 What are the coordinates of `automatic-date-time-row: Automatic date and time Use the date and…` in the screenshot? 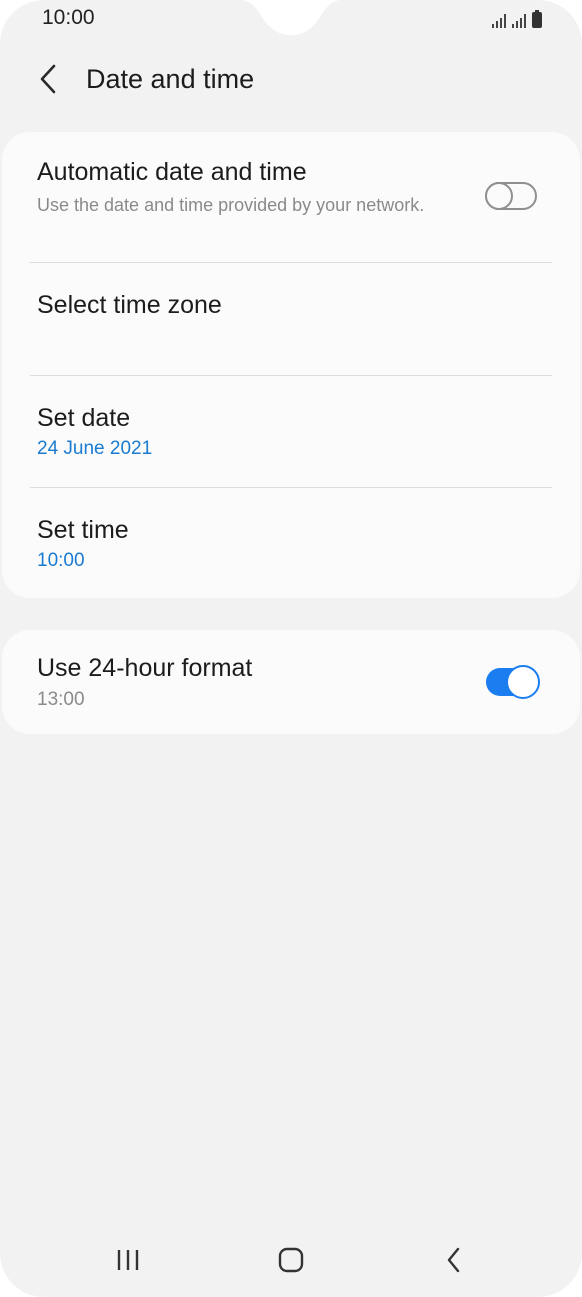 It's located at (291, 197).